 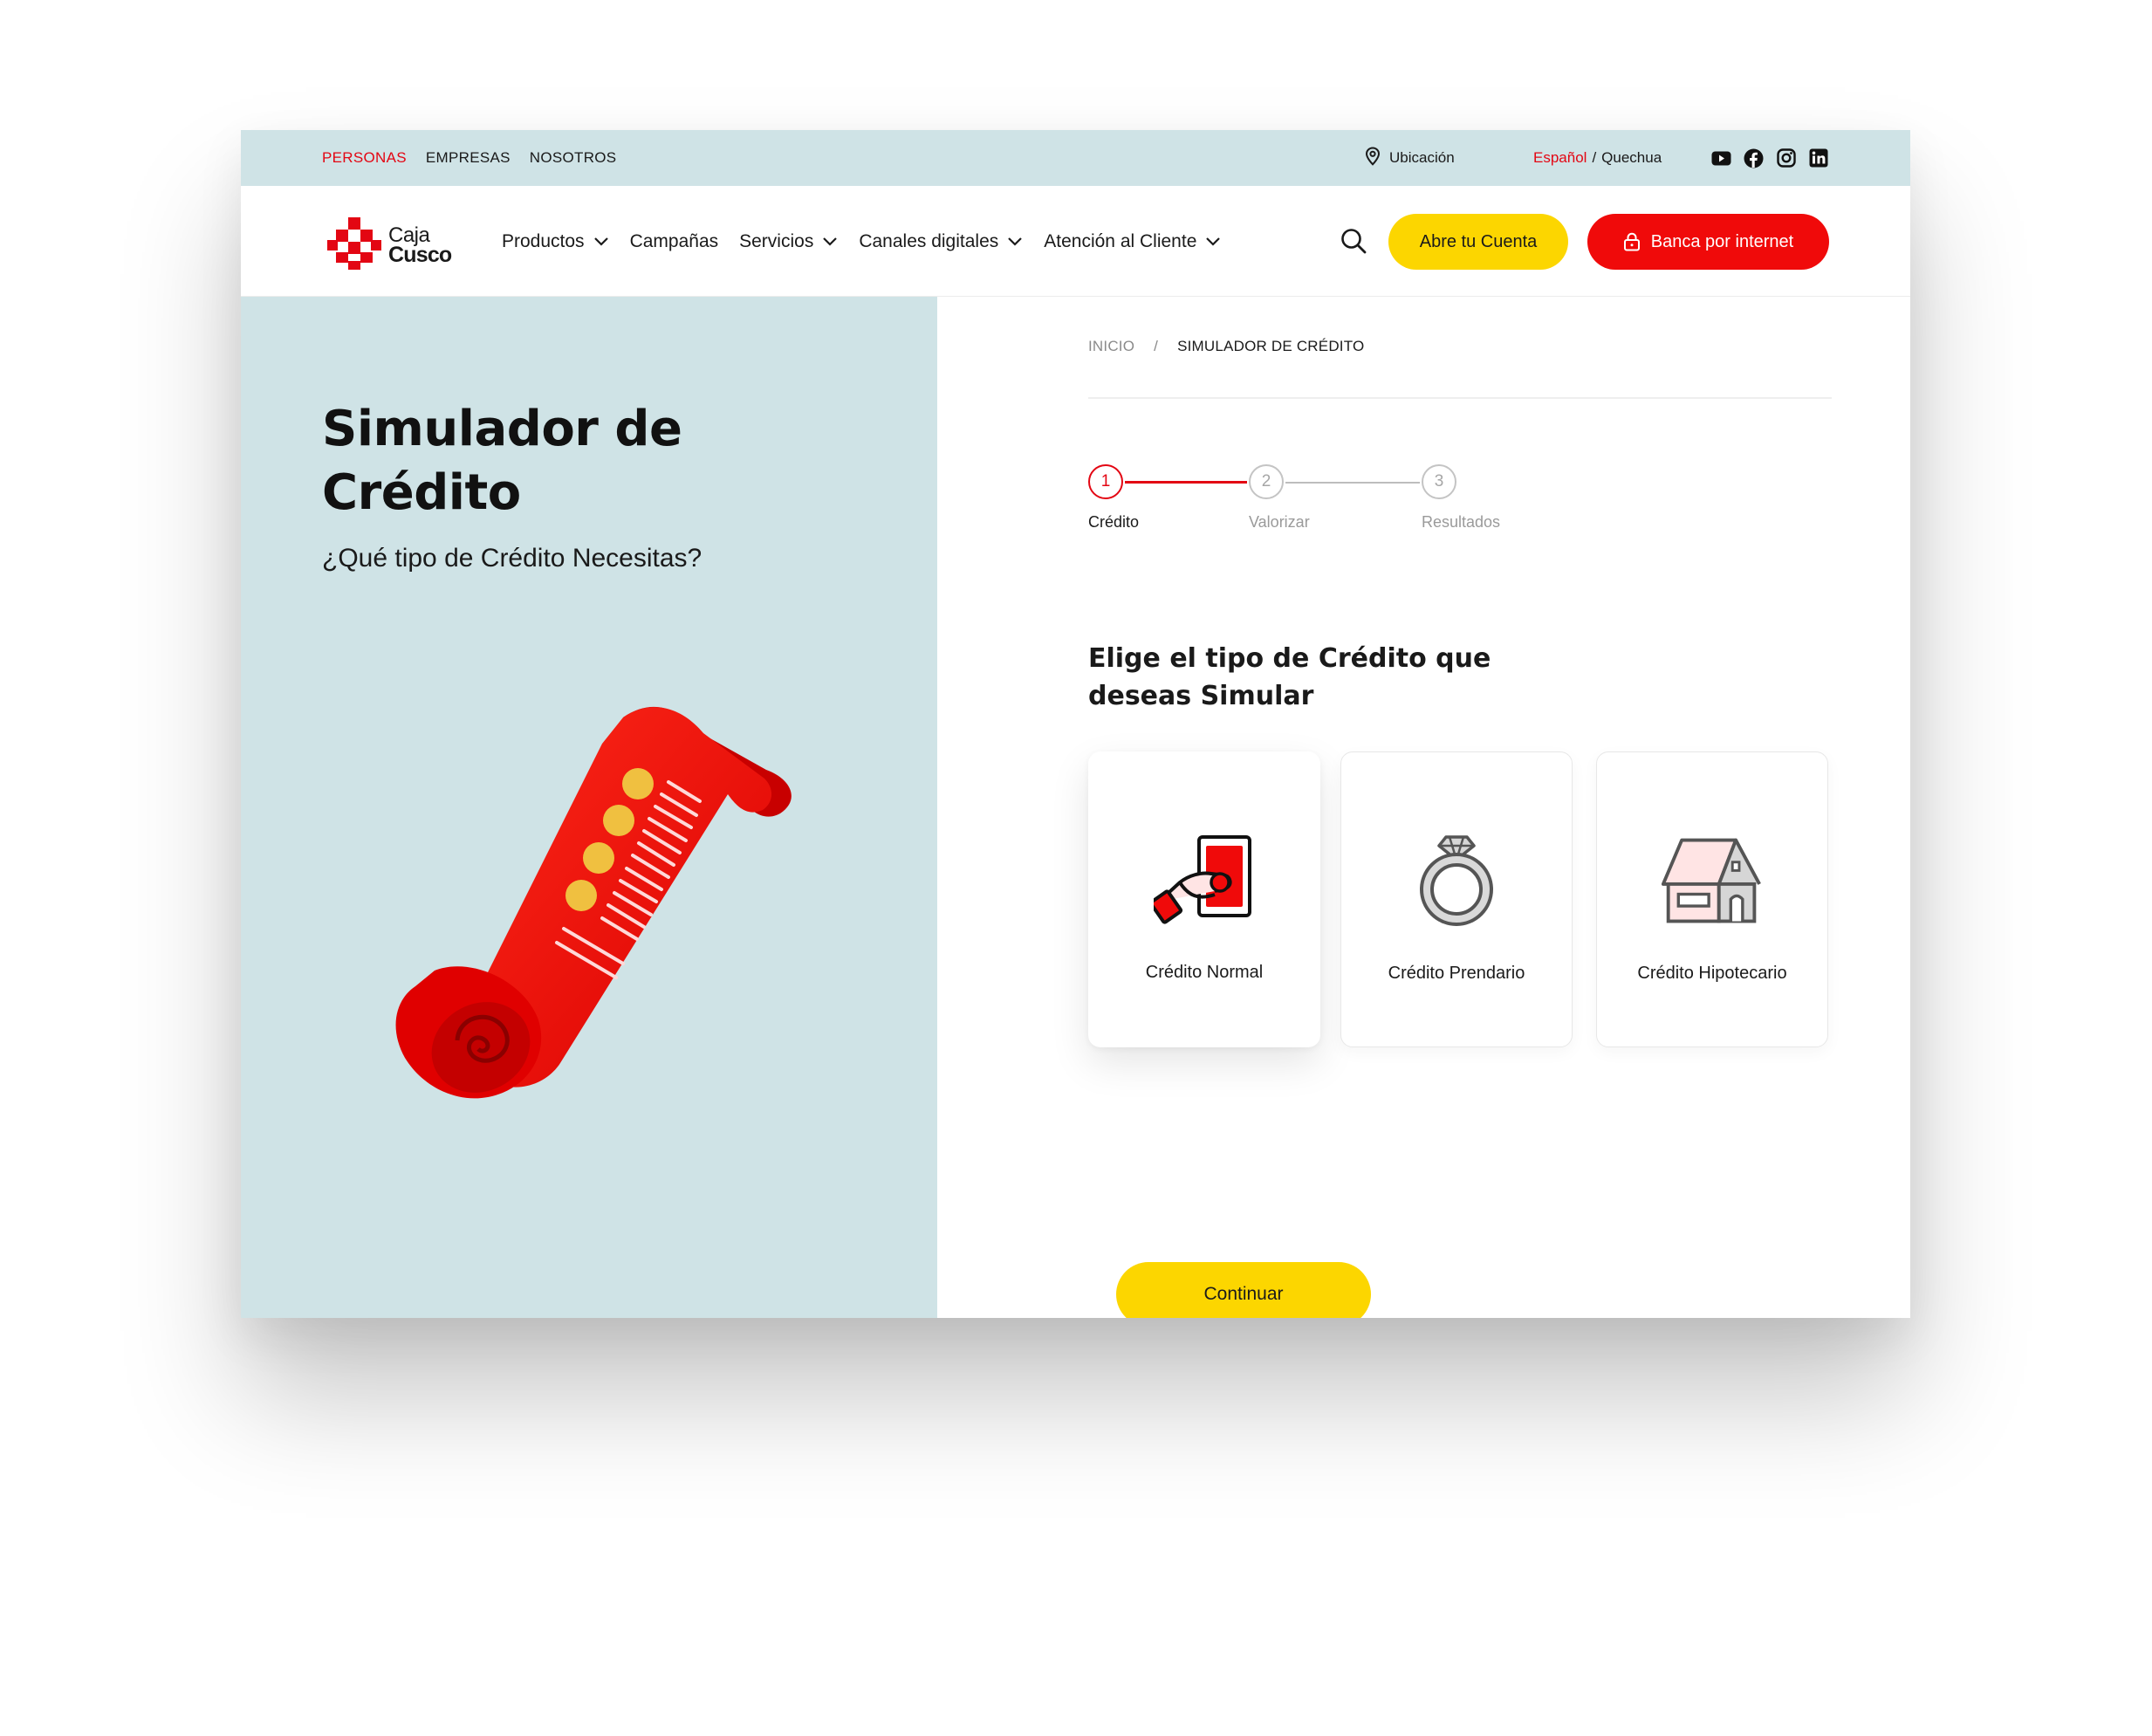 I want to click on hand-card-icon, so click(x=1204, y=881).